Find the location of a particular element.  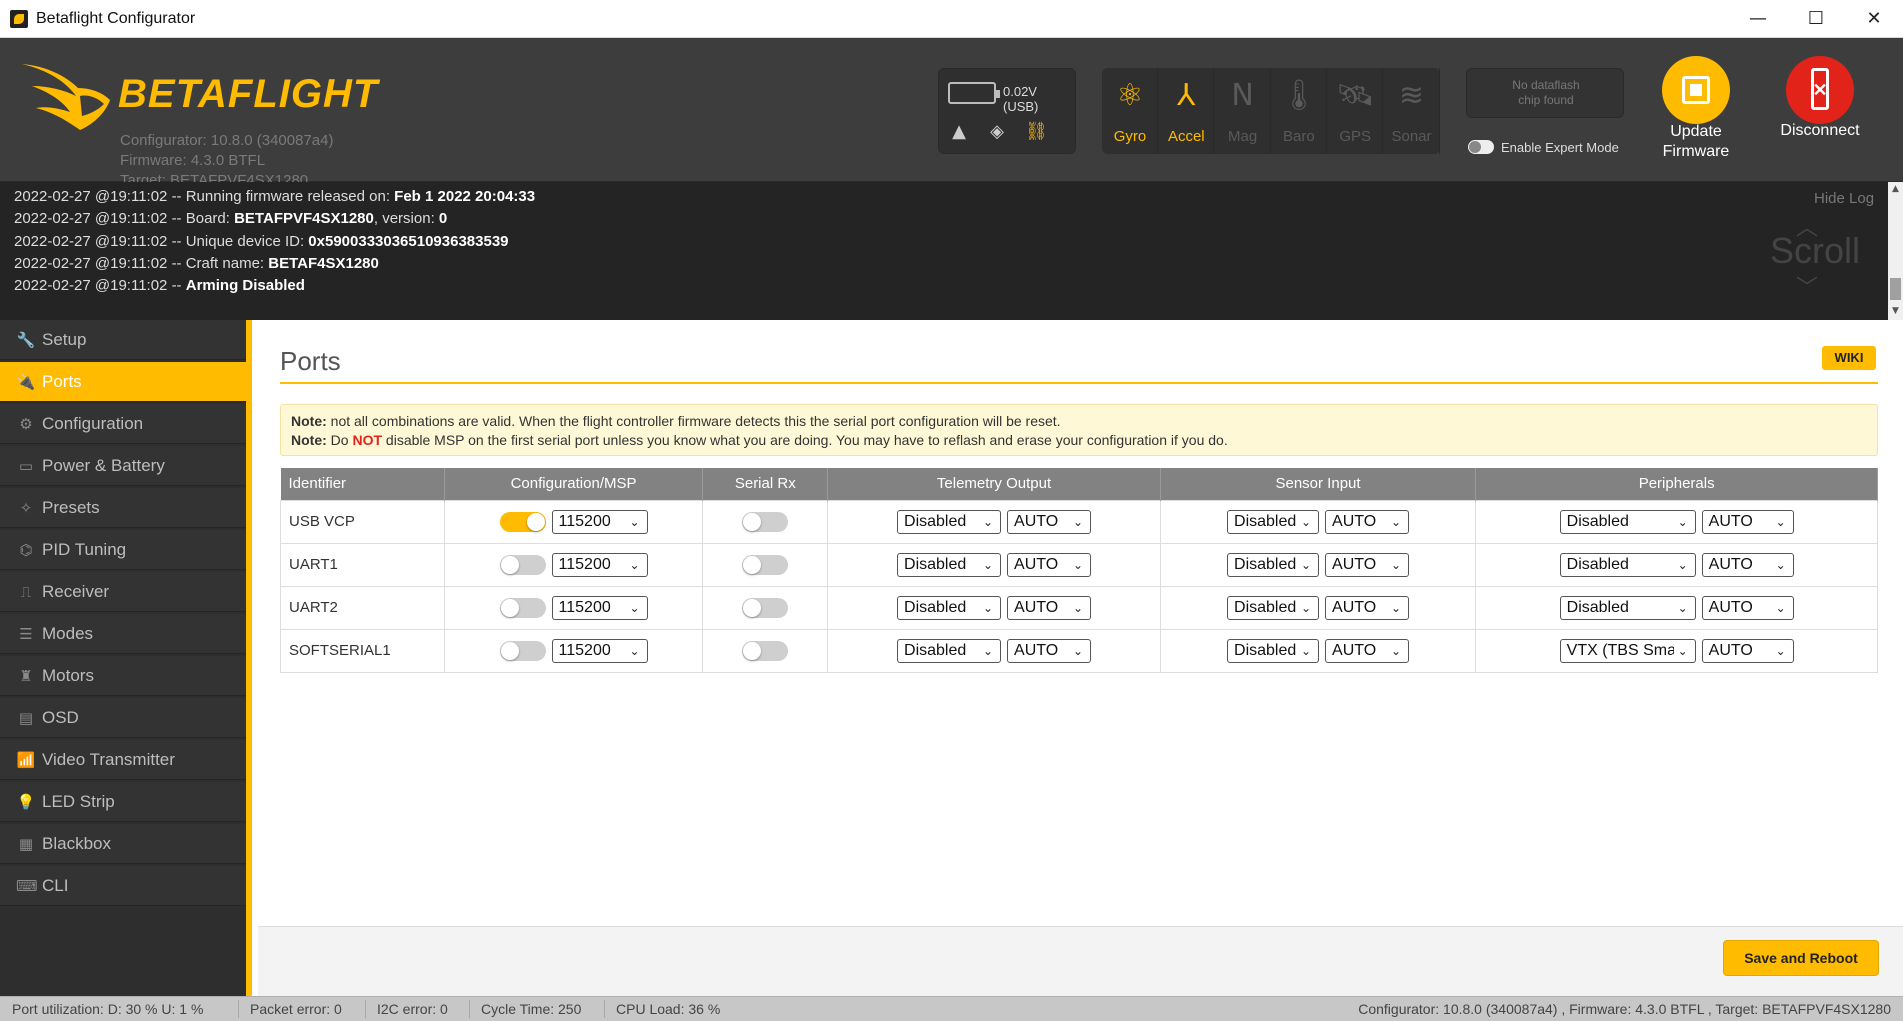

log-scrollbar: ▲ ▼ is located at coordinates (1895, 251).